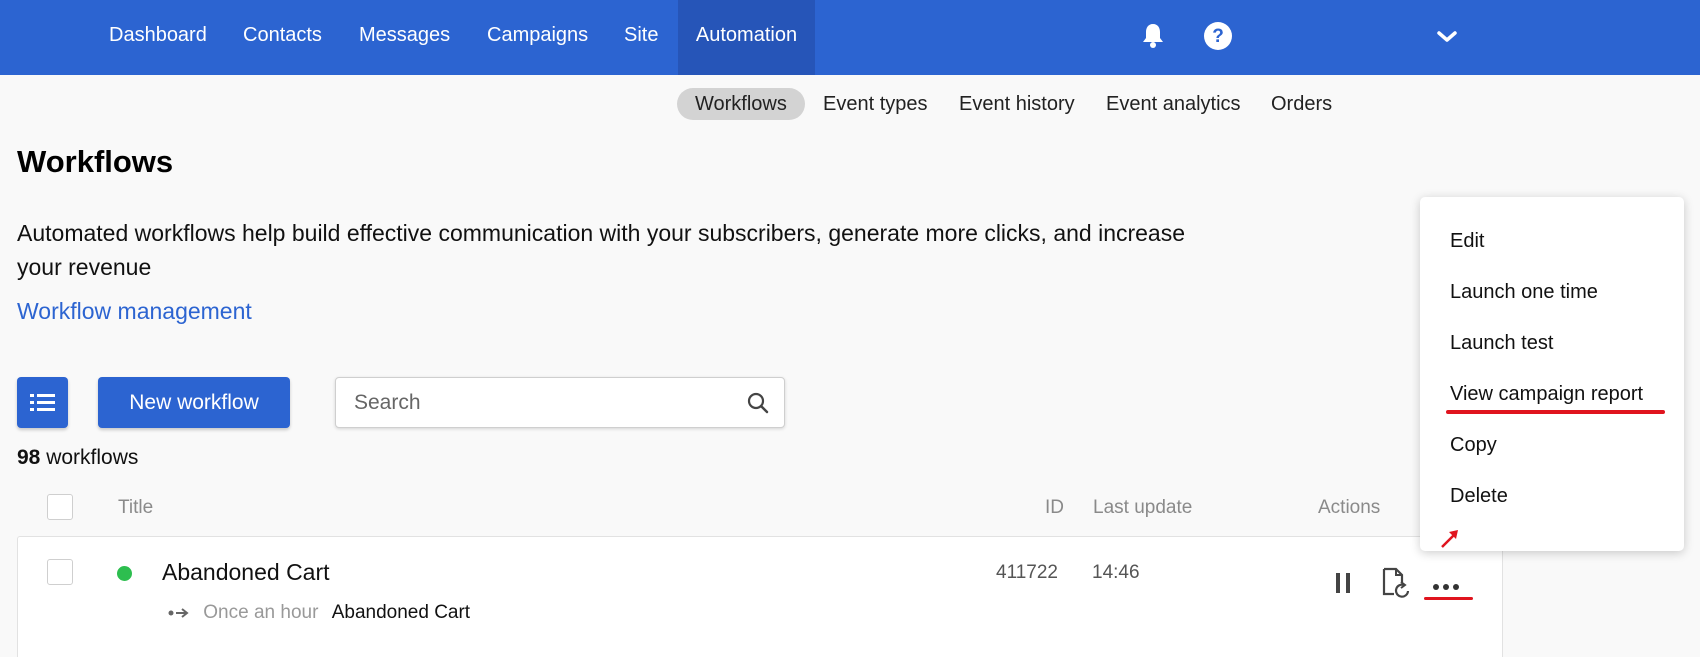 The image size is (1700, 657). I want to click on workflow-title: Abandoned Cart, so click(246, 572).